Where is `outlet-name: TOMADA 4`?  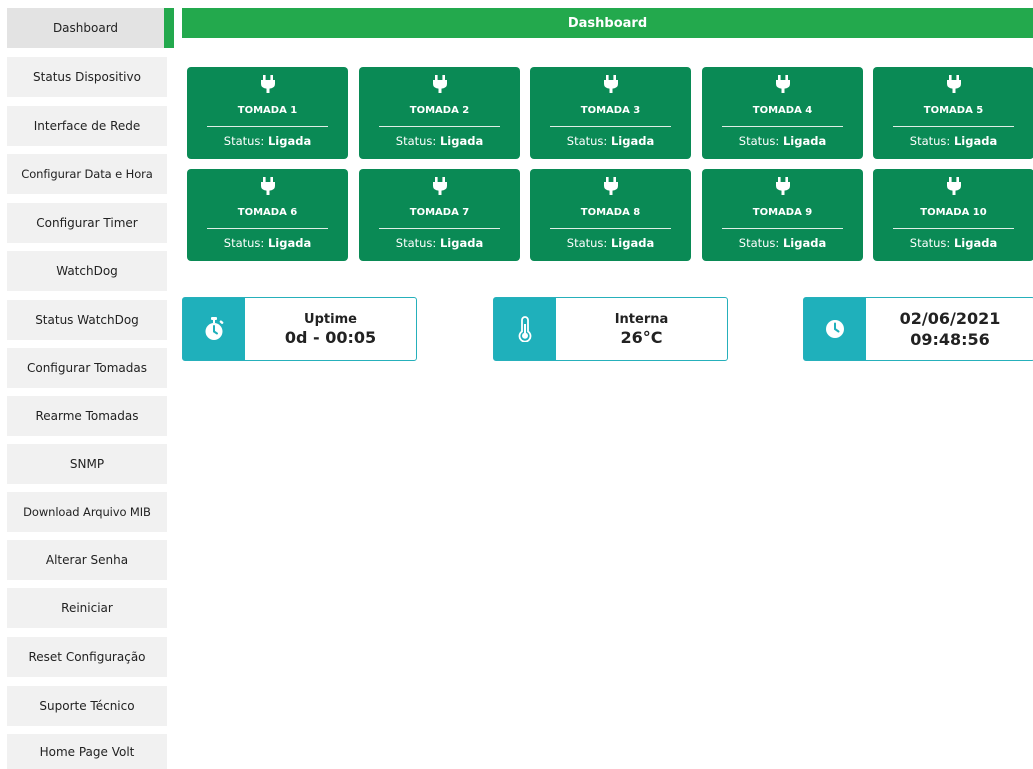 outlet-name: TOMADA 4 is located at coordinates (782, 110).